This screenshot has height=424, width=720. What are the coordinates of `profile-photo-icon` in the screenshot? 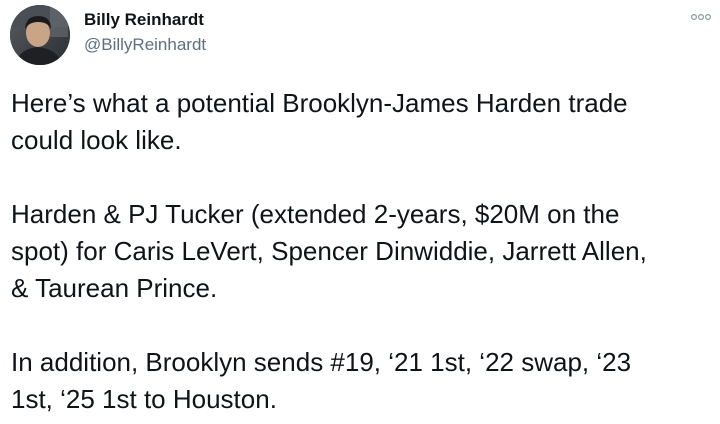 It's located at (40, 35).